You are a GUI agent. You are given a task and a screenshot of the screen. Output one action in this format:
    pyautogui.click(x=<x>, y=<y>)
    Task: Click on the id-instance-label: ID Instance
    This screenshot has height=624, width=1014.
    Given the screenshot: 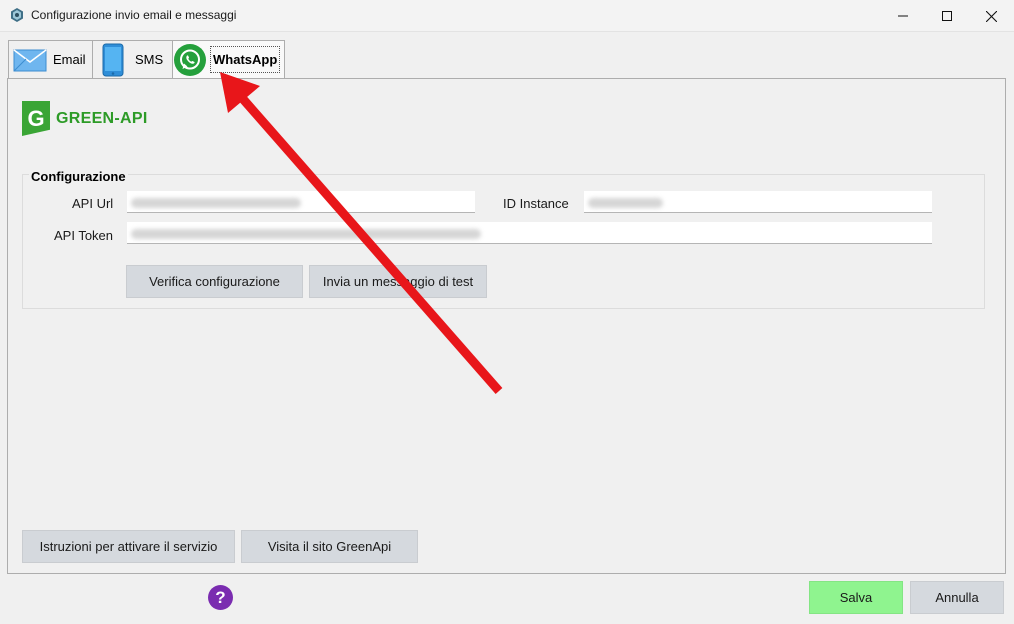 What is the action you would take?
    pyautogui.click(x=536, y=203)
    